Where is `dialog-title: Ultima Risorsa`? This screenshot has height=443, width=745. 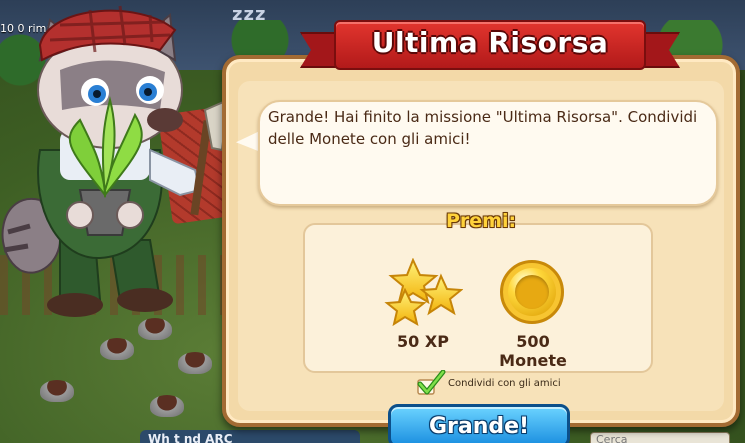 dialog-title: Ultima Risorsa is located at coordinates (490, 42).